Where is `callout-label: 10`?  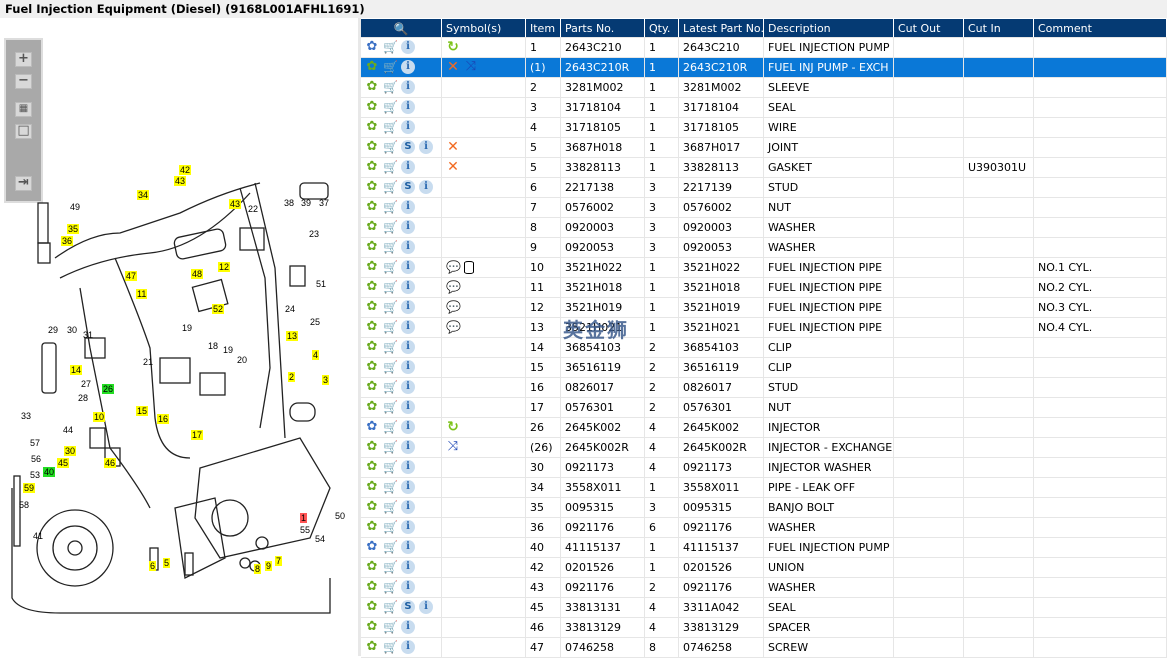
callout-label: 10 is located at coordinates (99, 417).